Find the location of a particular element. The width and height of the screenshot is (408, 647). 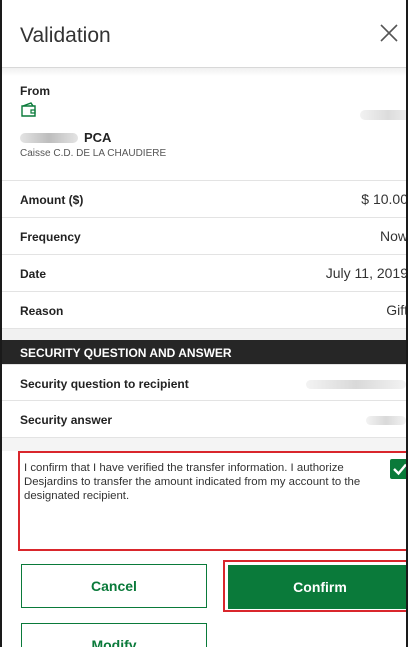

detail-key: Frequency is located at coordinates (50, 237).